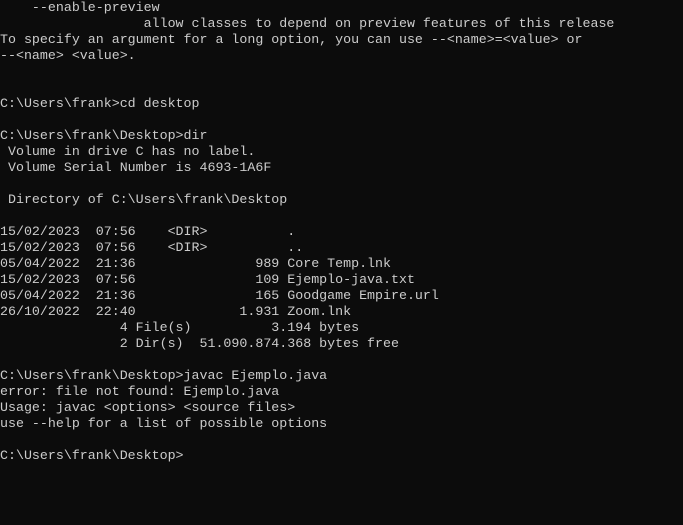 Image resolution: width=683 pixels, height=525 pixels. I want to click on current-prompt: C:\Users\frank\Desktop>, so click(341, 456).